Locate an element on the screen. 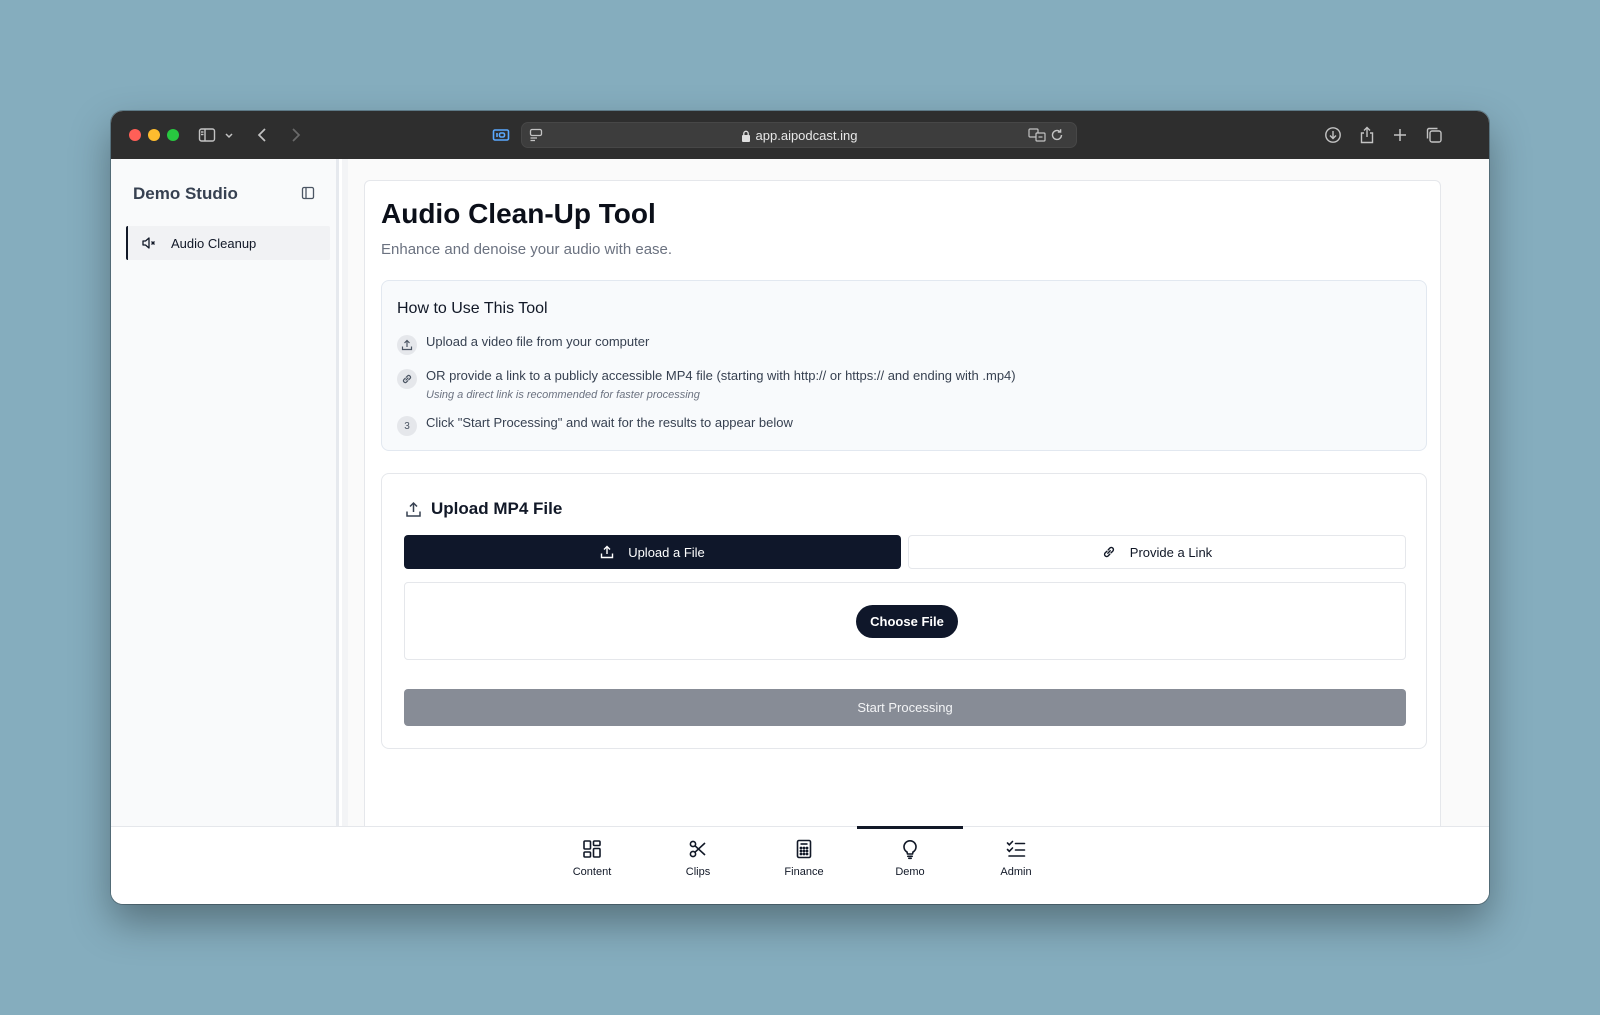 The image size is (1600, 1015). share-icon is located at coordinates (1367, 135).